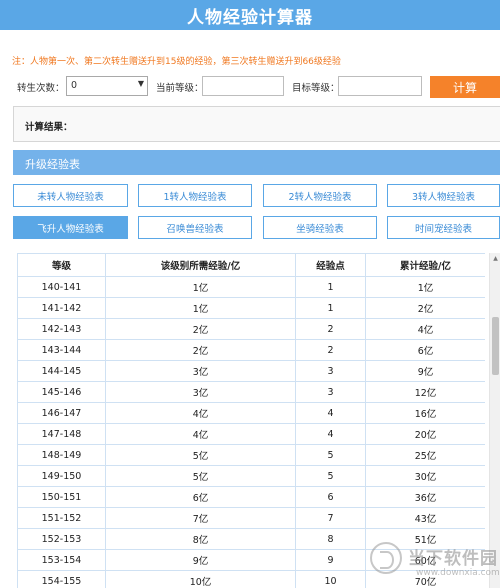 Image resolution: width=500 pixels, height=588 pixels. Describe the element at coordinates (425, 518) in the screenshot. I see `cell-cumulative-exp: 43亿` at that location.